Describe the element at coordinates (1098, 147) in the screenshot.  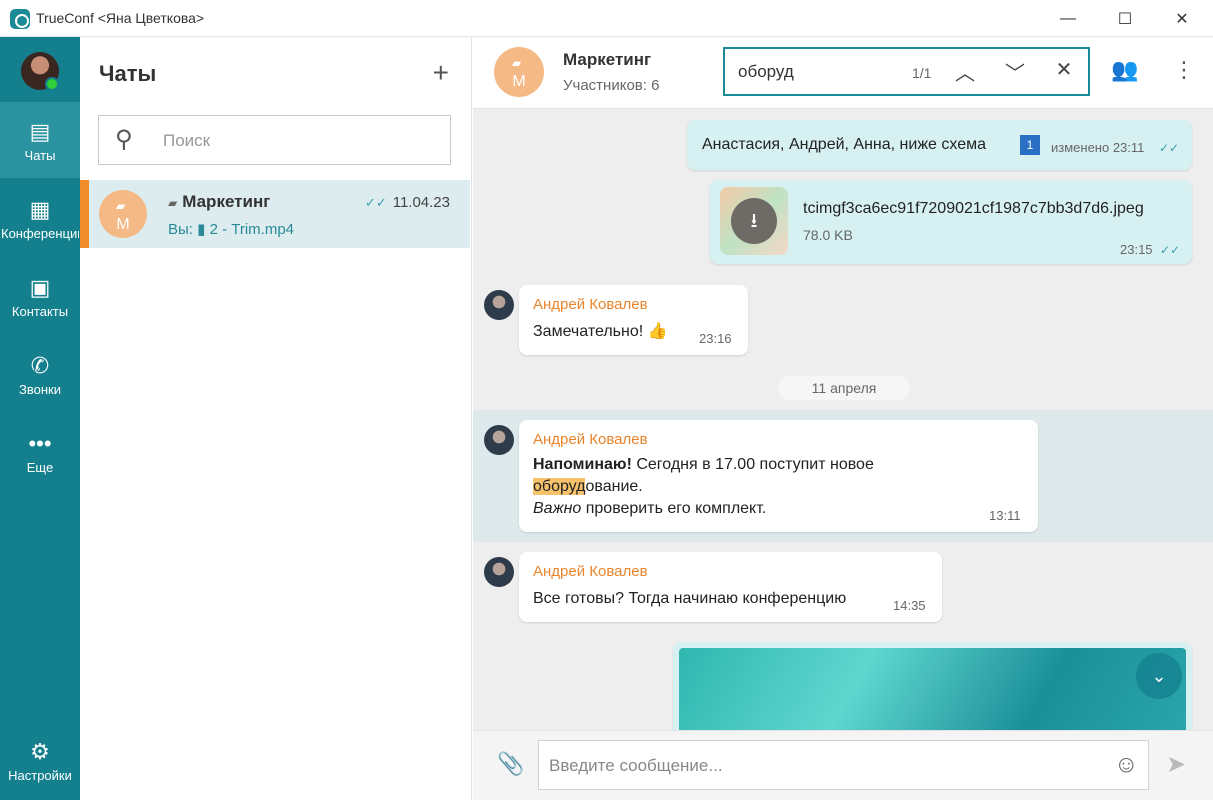
I see `edited-label: изменено 23:11` at that location.